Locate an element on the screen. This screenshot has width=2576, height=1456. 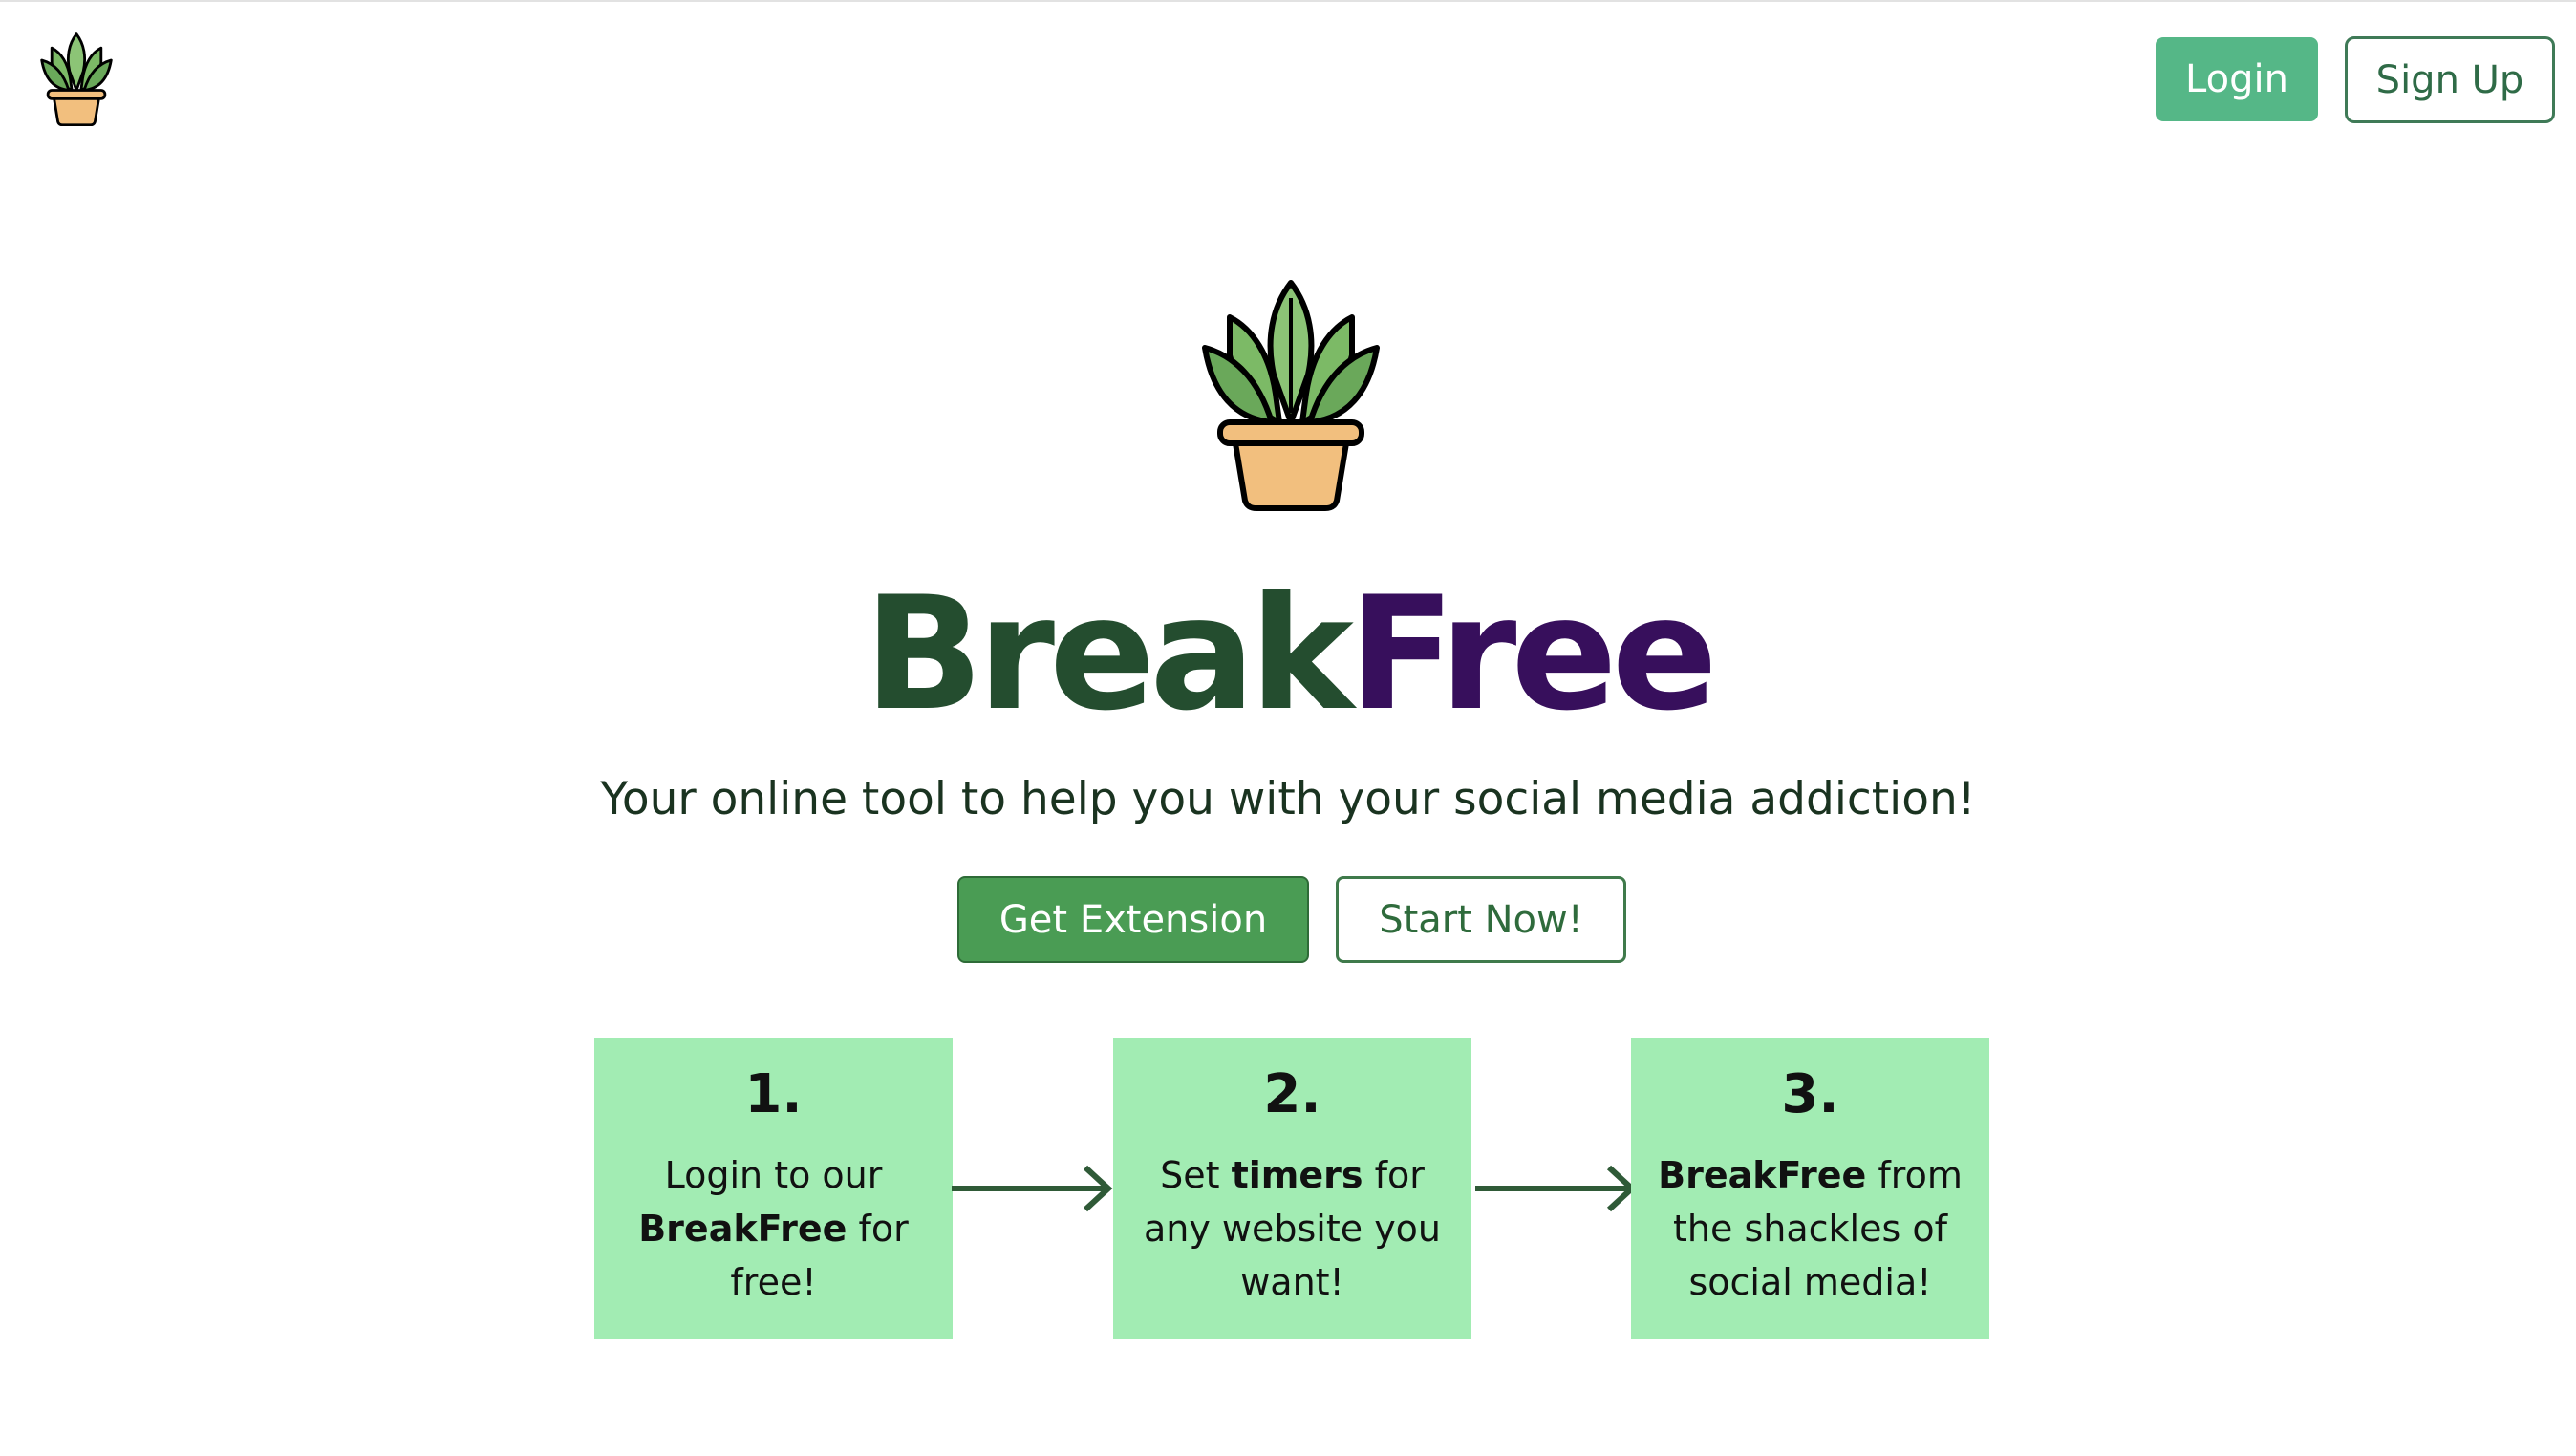
step-card-1: 1. Login to our BreakFree for free! is located at coordinates (773, 1189).